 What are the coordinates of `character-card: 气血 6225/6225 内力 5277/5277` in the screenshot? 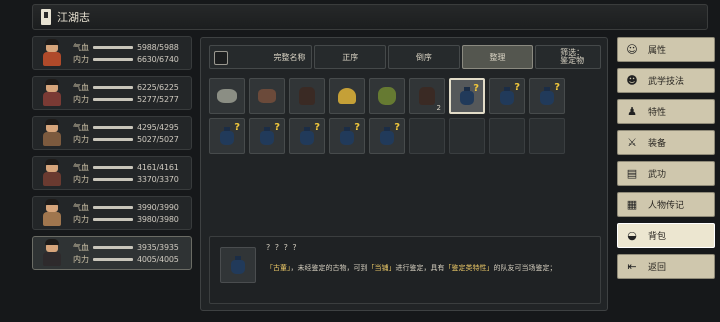 It's located at (112, 93).